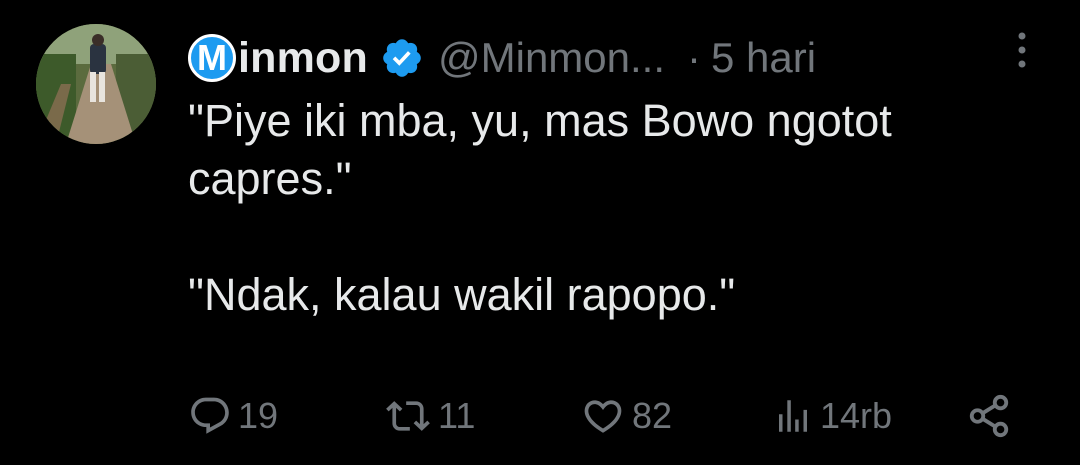 This screenshot has height=465, width=1080. Describe the element at coordinates (793, 416) in the screenshot. I see `views-icon` at that location.